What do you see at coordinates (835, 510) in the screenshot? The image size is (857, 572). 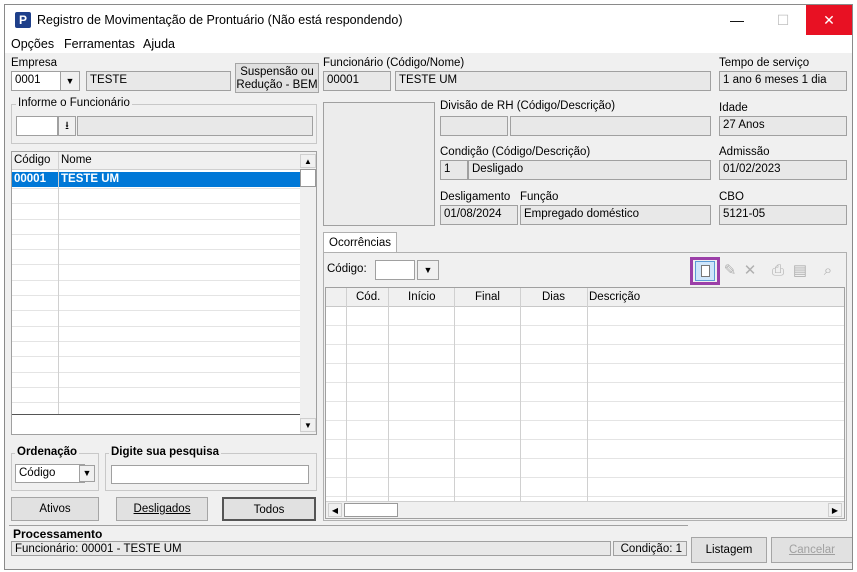 I see `scroll-right-icon: ▶` at bounding box center [835, 510].